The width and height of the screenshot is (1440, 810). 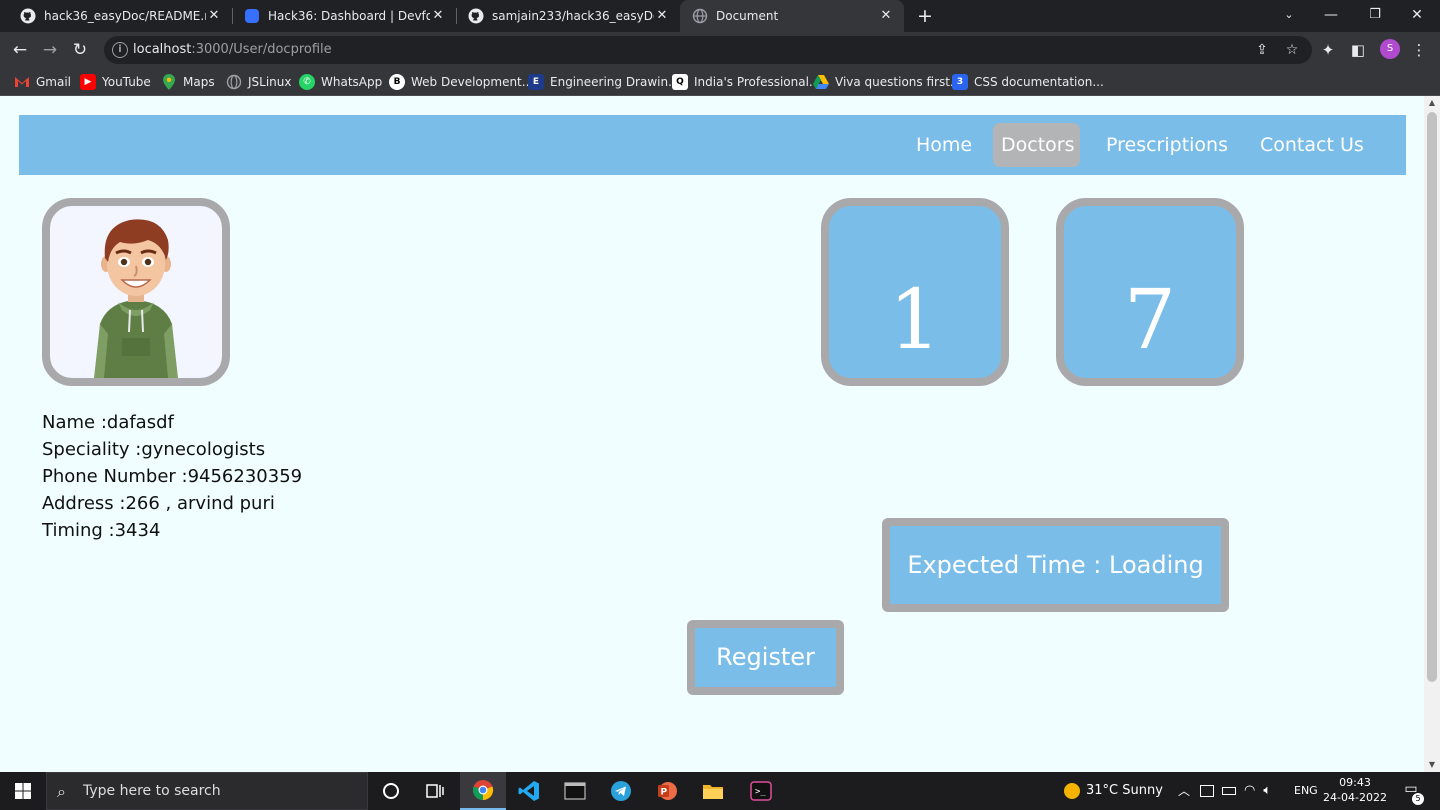 I want to click on menu-kebab-icon: ⋮, so click(x=1419, y=50).